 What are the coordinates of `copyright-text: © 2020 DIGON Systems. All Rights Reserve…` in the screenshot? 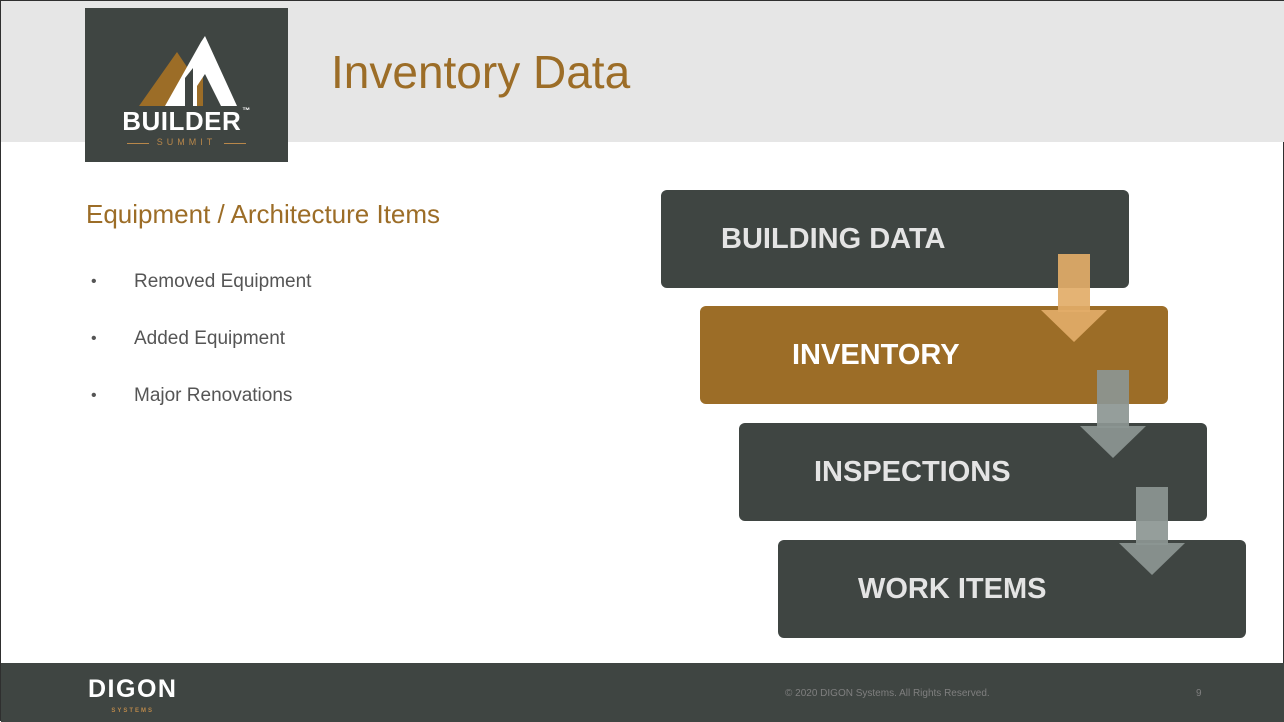 It's located at (887, 693).